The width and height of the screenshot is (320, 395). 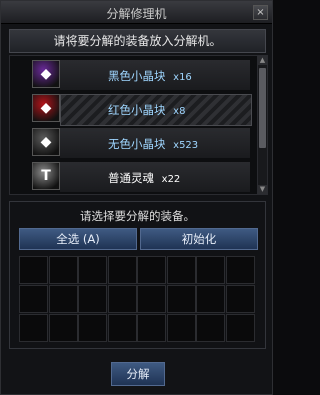 What do you see at coordinates (137, 144) in the screenshot?
I see `item-name: 无色小晶块` at bounding box center [137, 144].